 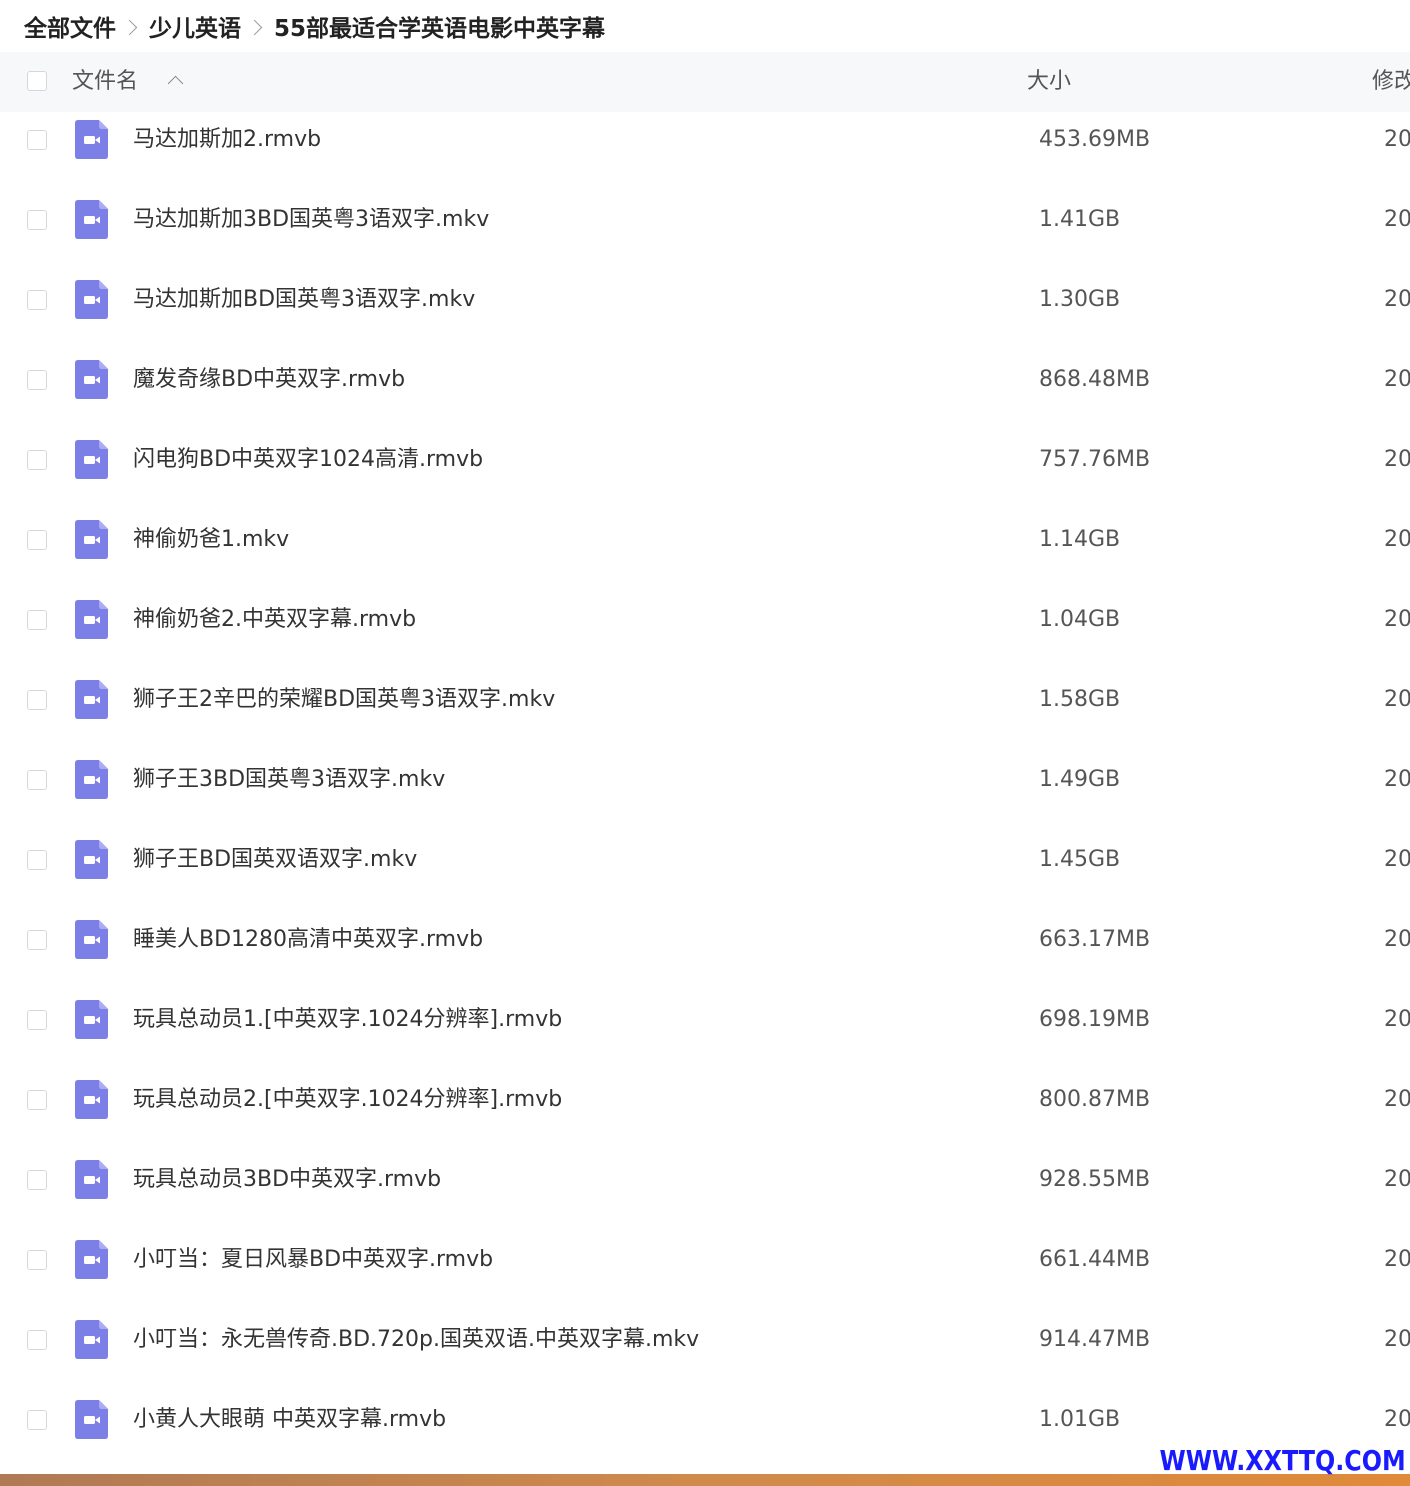 What do you see at coordinates (705, 700) in the screenshot?
I see `table-row: 狮子王2辛巴的荣耀BD国英粤3语双字.mkv 1.58GB 20` at bounding box center [705, 700].